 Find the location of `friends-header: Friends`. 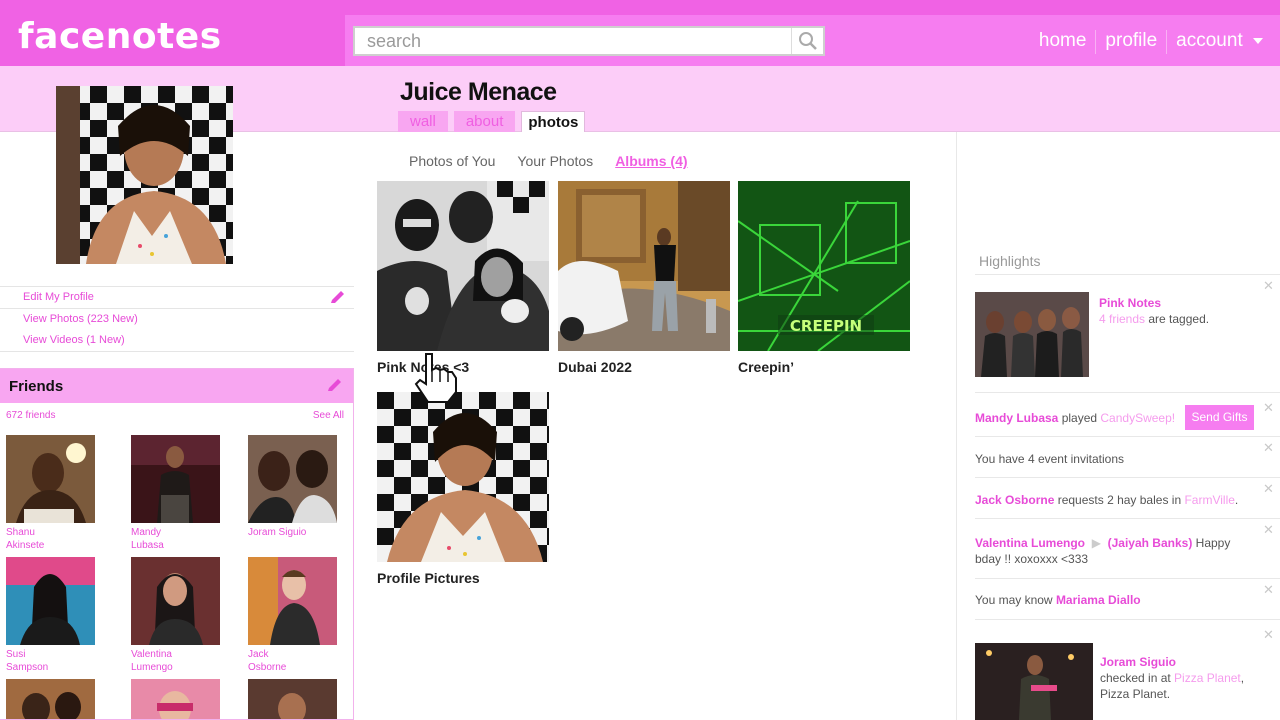

friends-header: Friends is located at coordinates (176, 386).